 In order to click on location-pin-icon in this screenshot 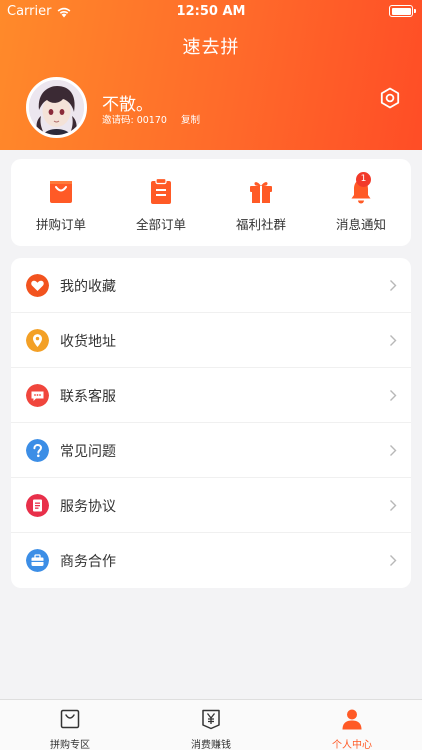, I will do `click(37, 340)`.